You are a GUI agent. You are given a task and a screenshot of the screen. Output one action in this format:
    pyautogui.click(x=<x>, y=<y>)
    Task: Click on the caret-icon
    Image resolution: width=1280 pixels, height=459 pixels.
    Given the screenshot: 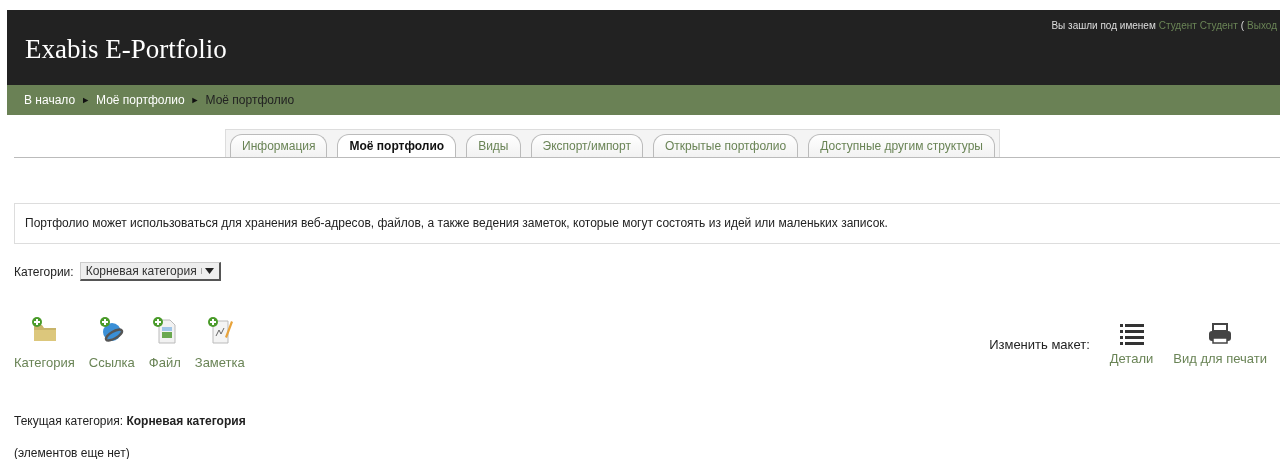 What is the action you would take?
    pyautogui.click(x=209, y=271)
    